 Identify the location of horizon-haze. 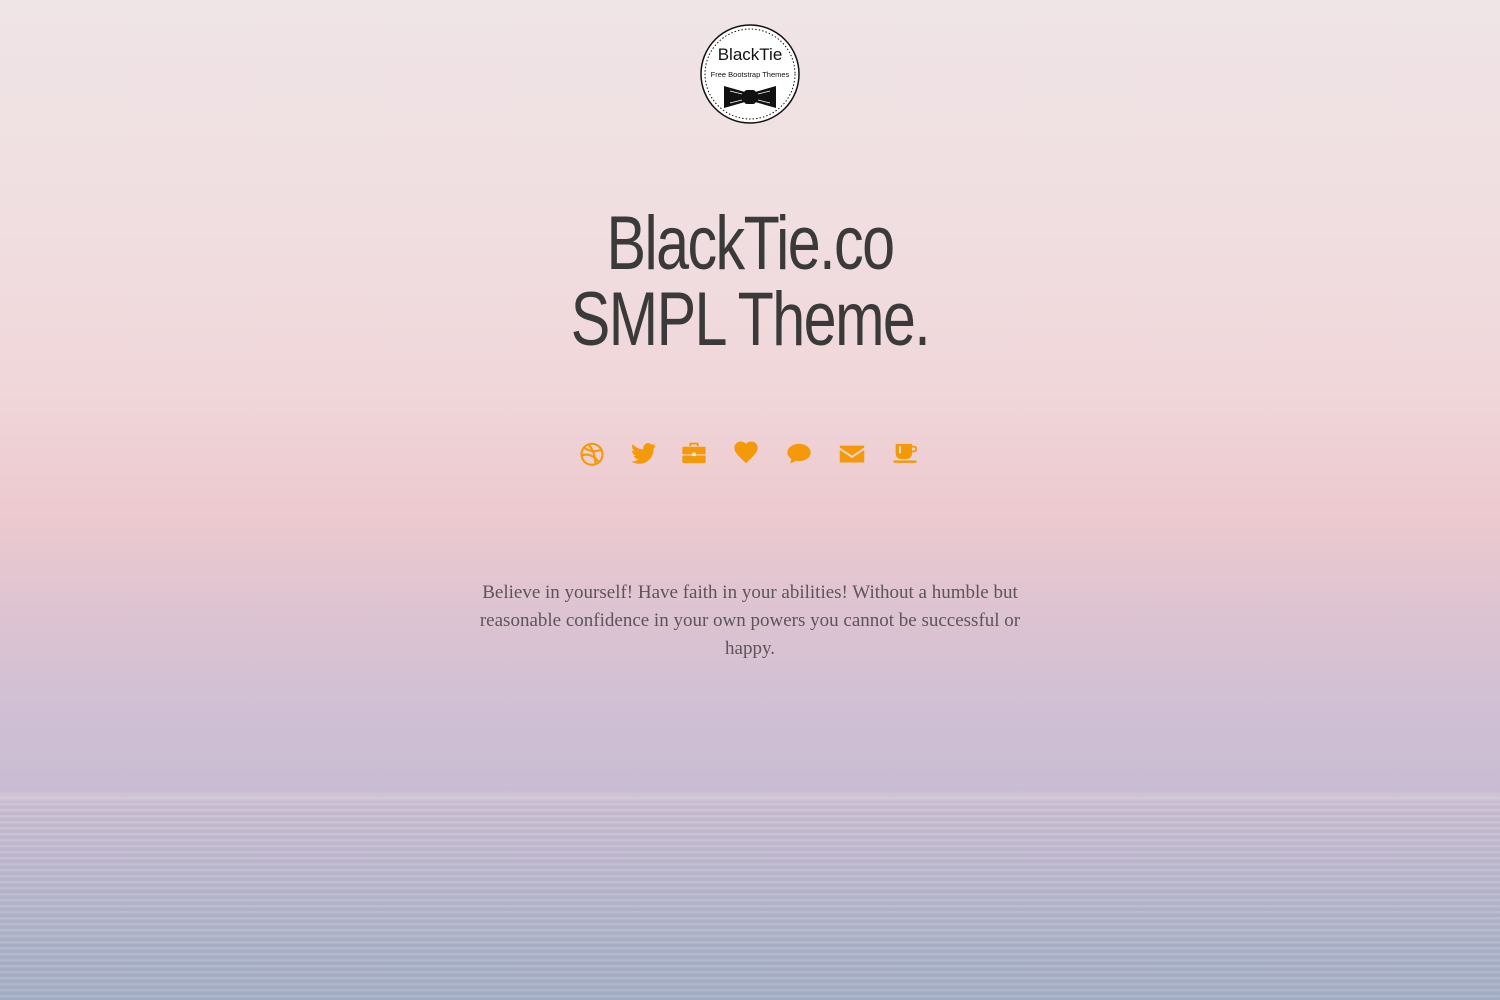
(750, 797).